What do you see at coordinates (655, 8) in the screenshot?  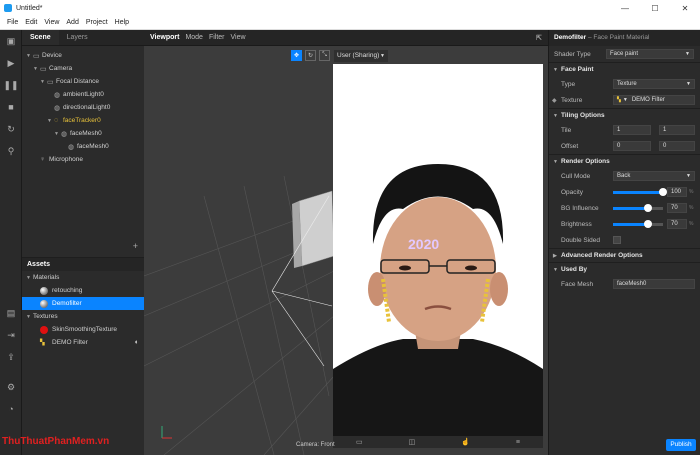 I see `maximize-button: ☐` at bounding box center [655, 8].